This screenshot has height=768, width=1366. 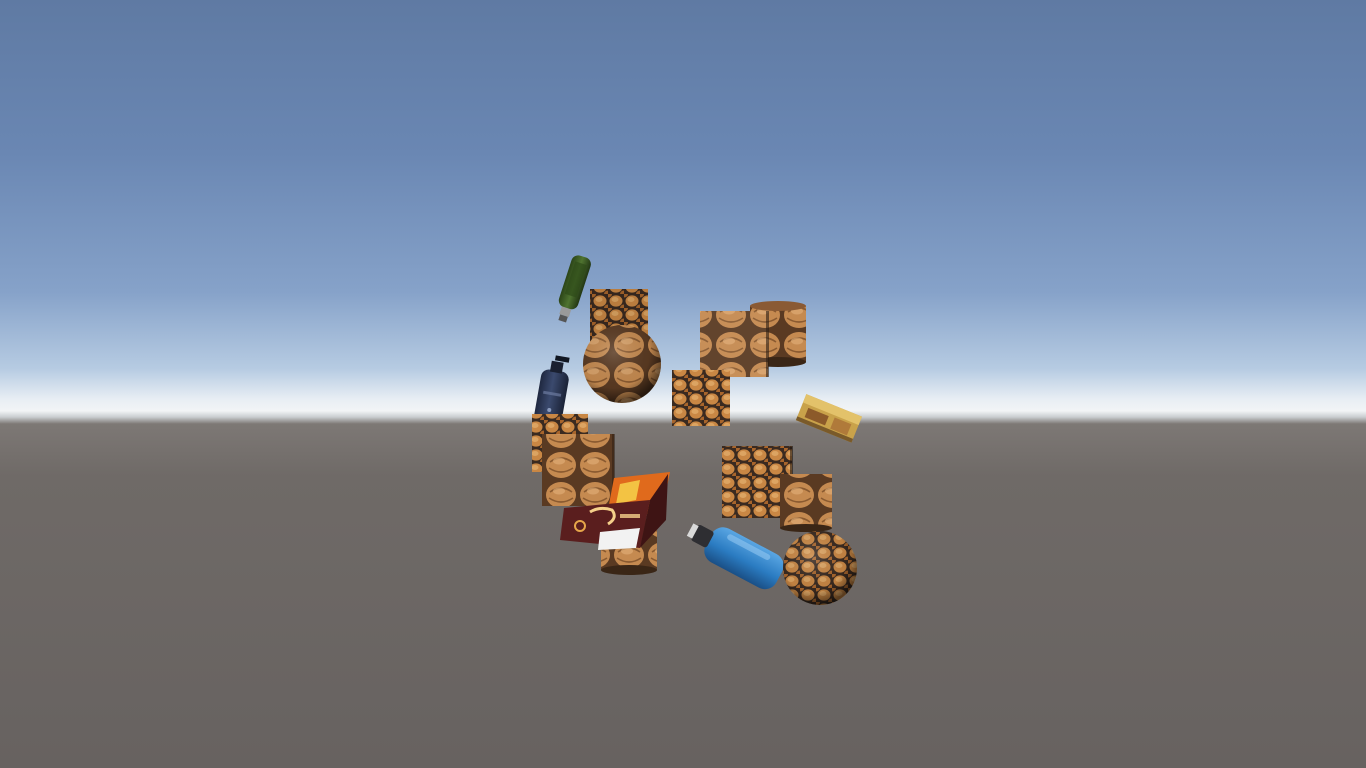 I want to click on green-bottle, so click(x=573, y=289).